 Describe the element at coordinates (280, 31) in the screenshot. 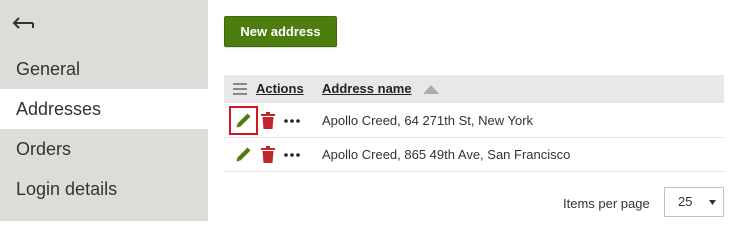

I see `new-address-button: New address` at that location.